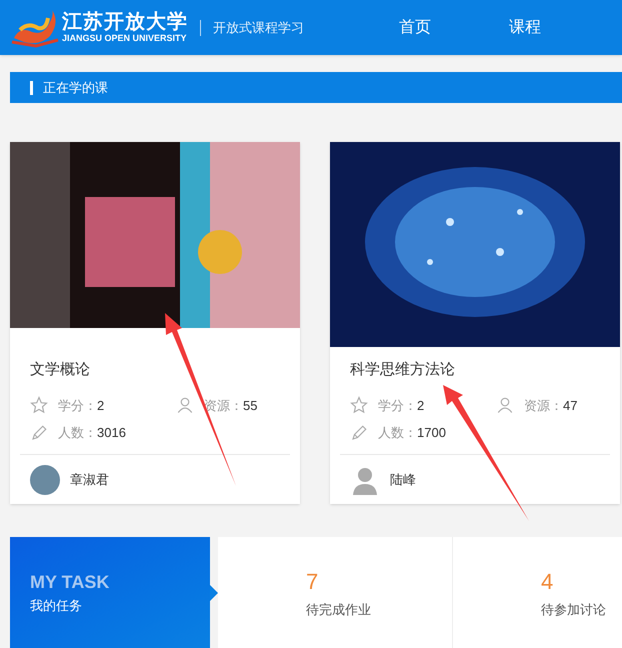  Describe the element at coordinates (339, 610) in the screenshot. I see `task-label: 待完成作业` at that location.